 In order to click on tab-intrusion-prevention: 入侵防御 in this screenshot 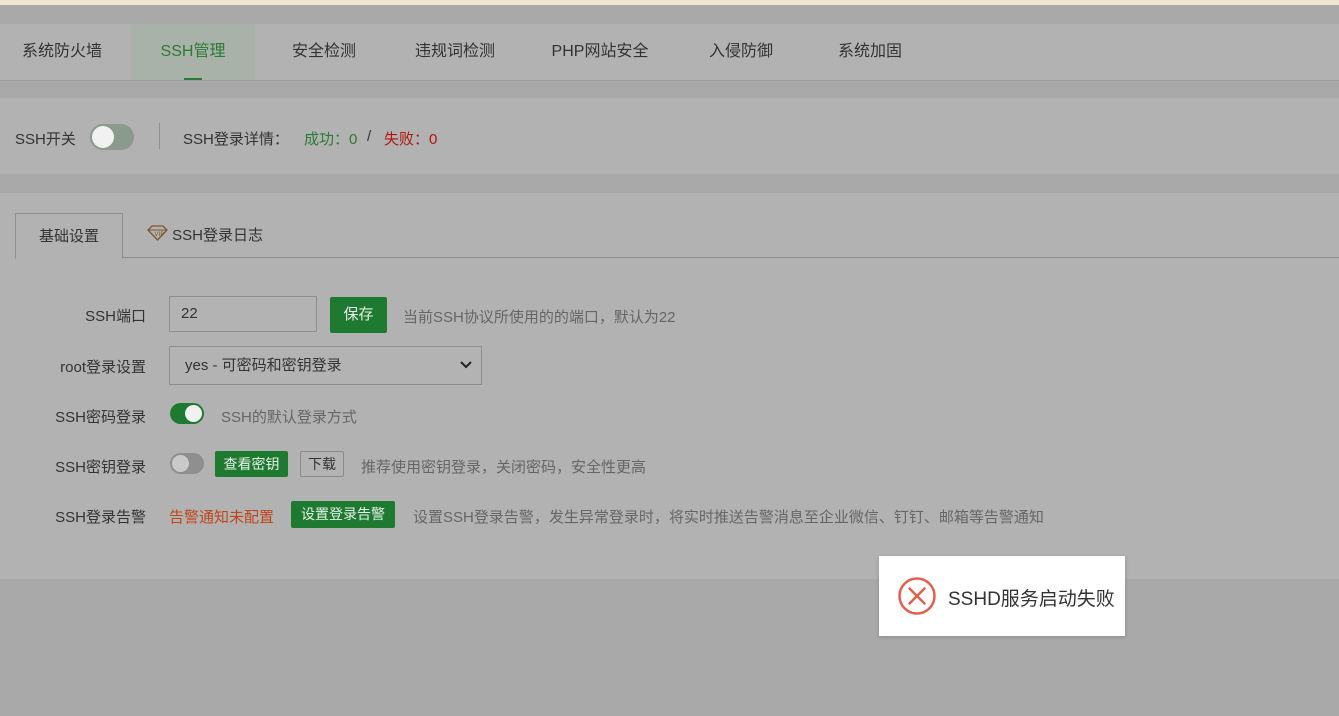, I will do `click(741, 52)`.